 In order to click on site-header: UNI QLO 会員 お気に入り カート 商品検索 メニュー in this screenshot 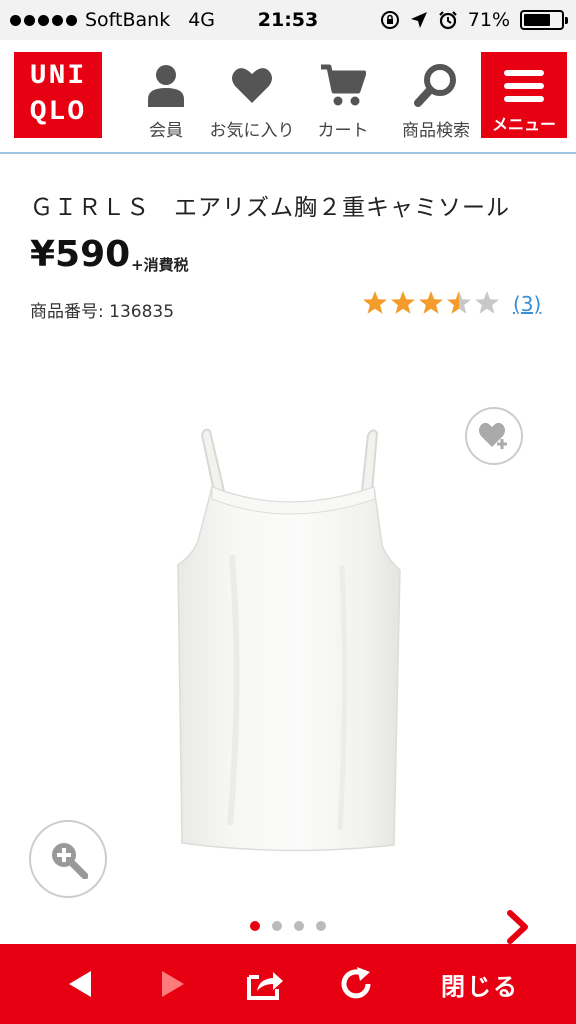, I will do `click(288, 97)`.